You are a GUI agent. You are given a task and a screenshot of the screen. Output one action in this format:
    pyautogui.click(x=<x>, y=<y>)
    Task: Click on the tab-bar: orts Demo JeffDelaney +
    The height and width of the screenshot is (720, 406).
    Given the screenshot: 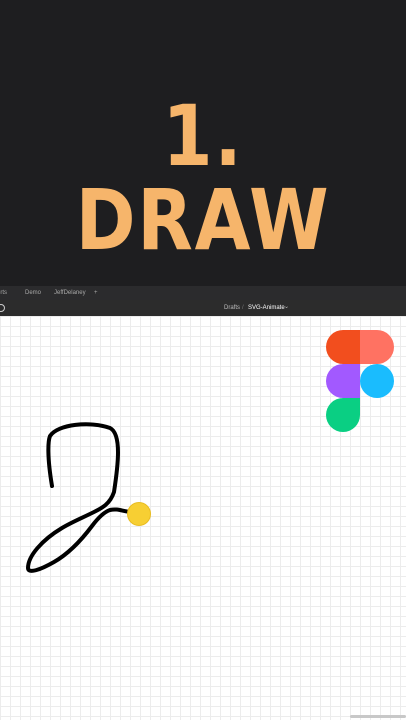 What is the action you would take?
    pyautogui.click(x=203, y=293)
    